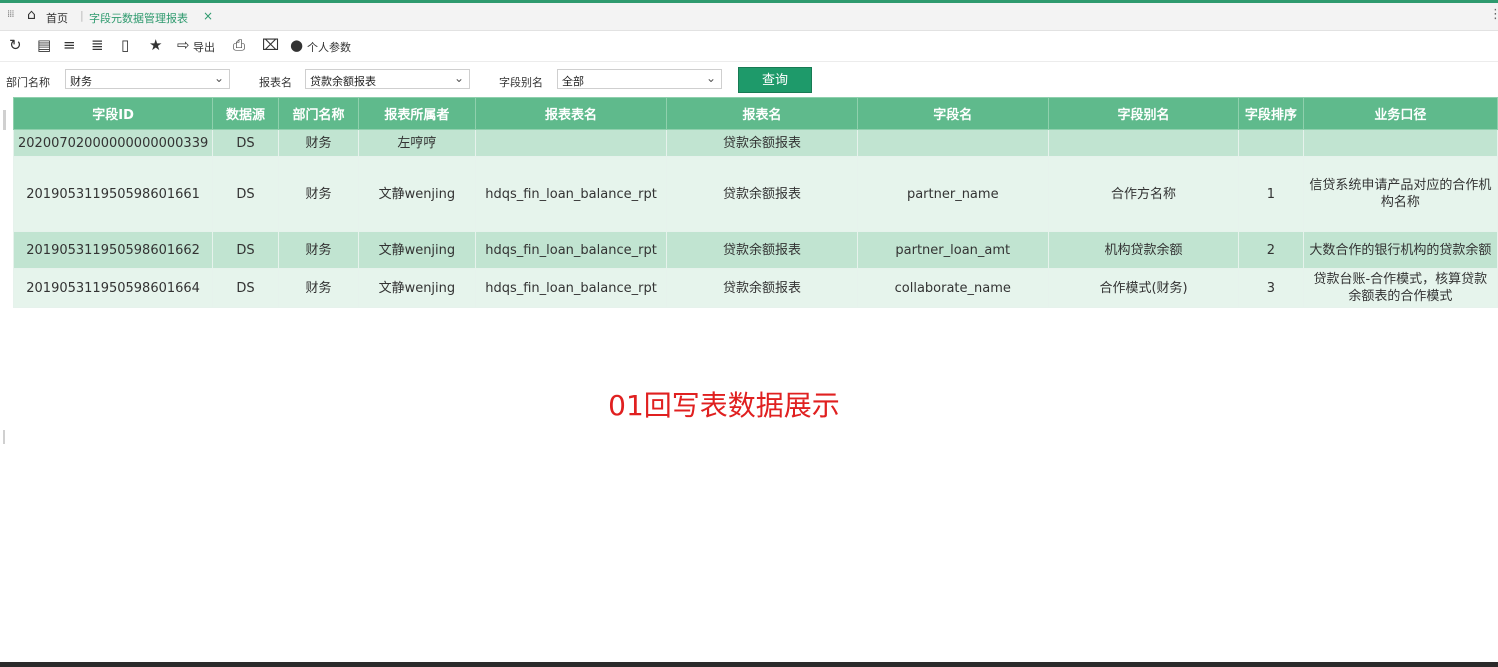 The height and width of the screenshot is (667, 1498). I want to click on alias-select: 全部 ⌄, so click(639, 79).